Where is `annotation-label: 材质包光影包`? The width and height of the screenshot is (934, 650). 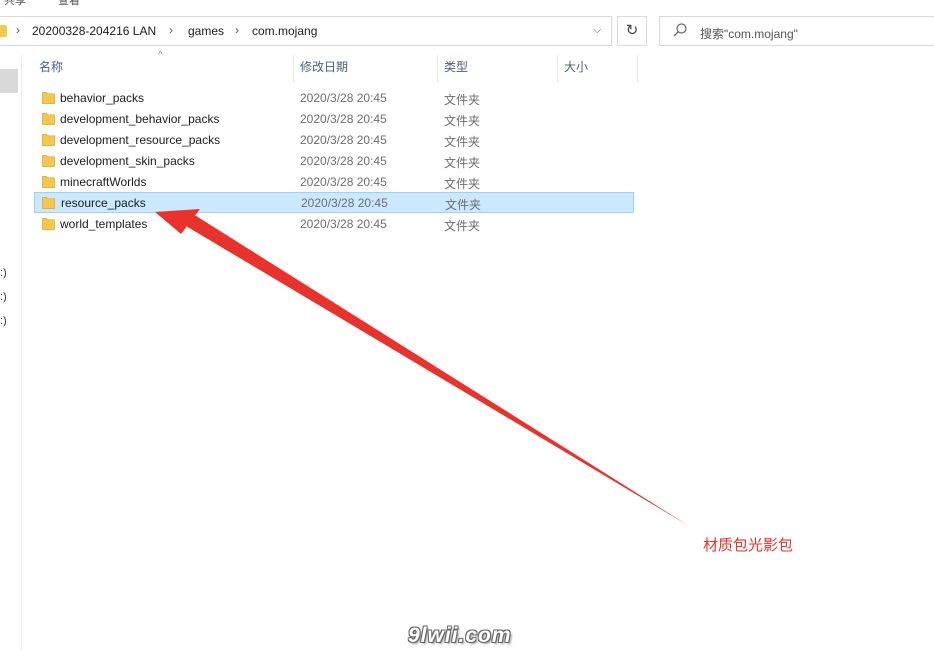
annotation-label: 材质包光影包 is located at coordinates (748, 545).